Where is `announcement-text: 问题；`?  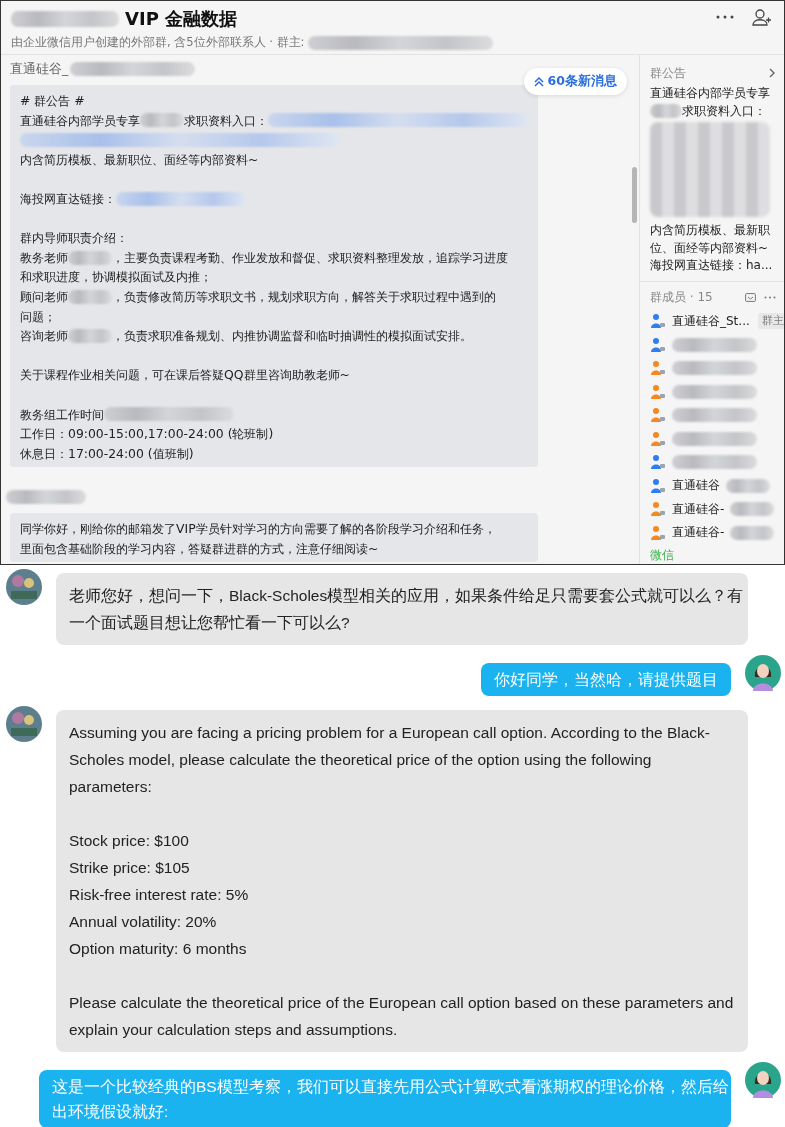
announcement-text: 问题； is located at coordinates (38, 316).